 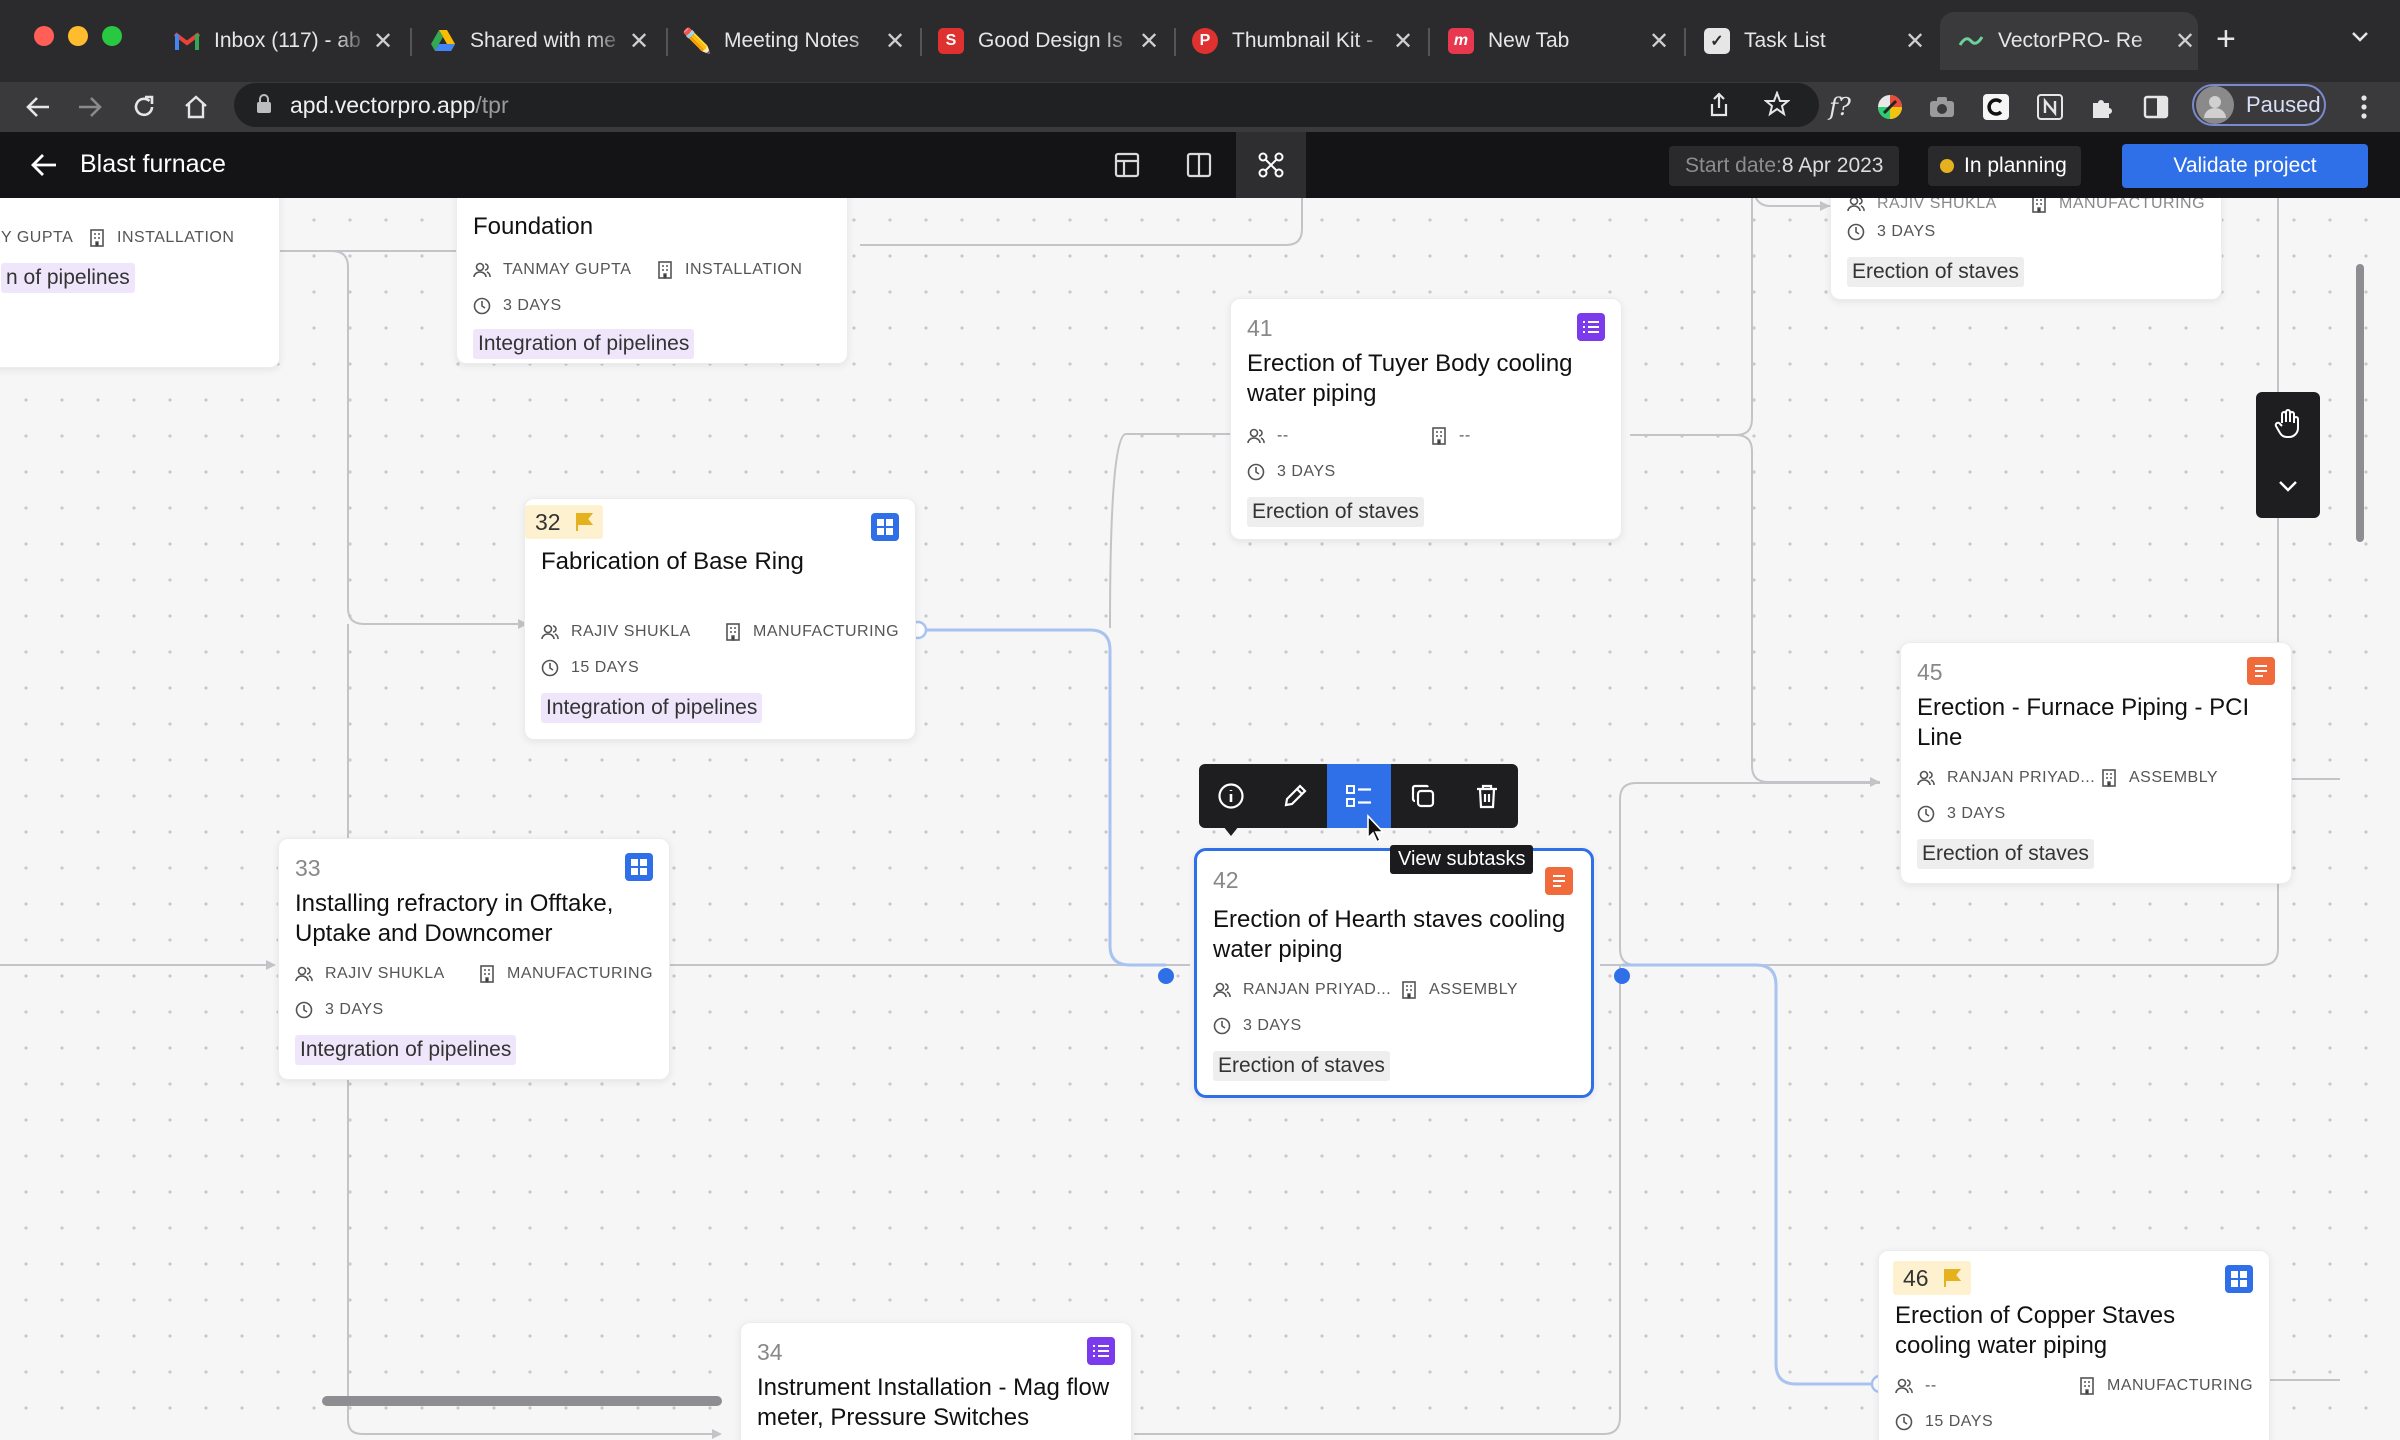 I want to click on phase-tag: Integration of pipelines, so click(x=652, y=708).